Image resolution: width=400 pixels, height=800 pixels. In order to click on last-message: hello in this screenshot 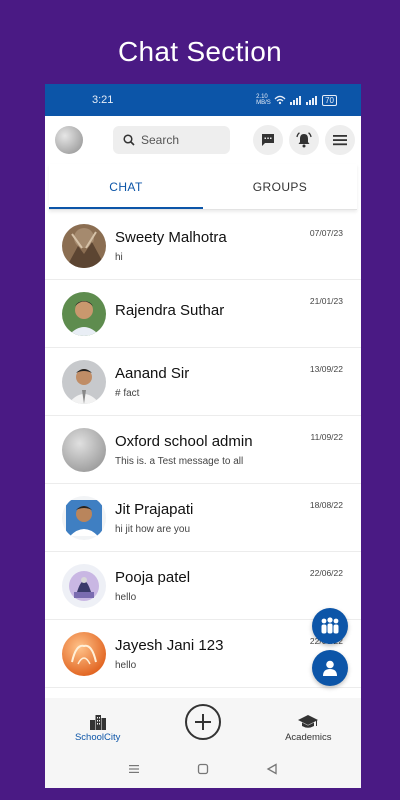, I will do `click(126, 597)`.